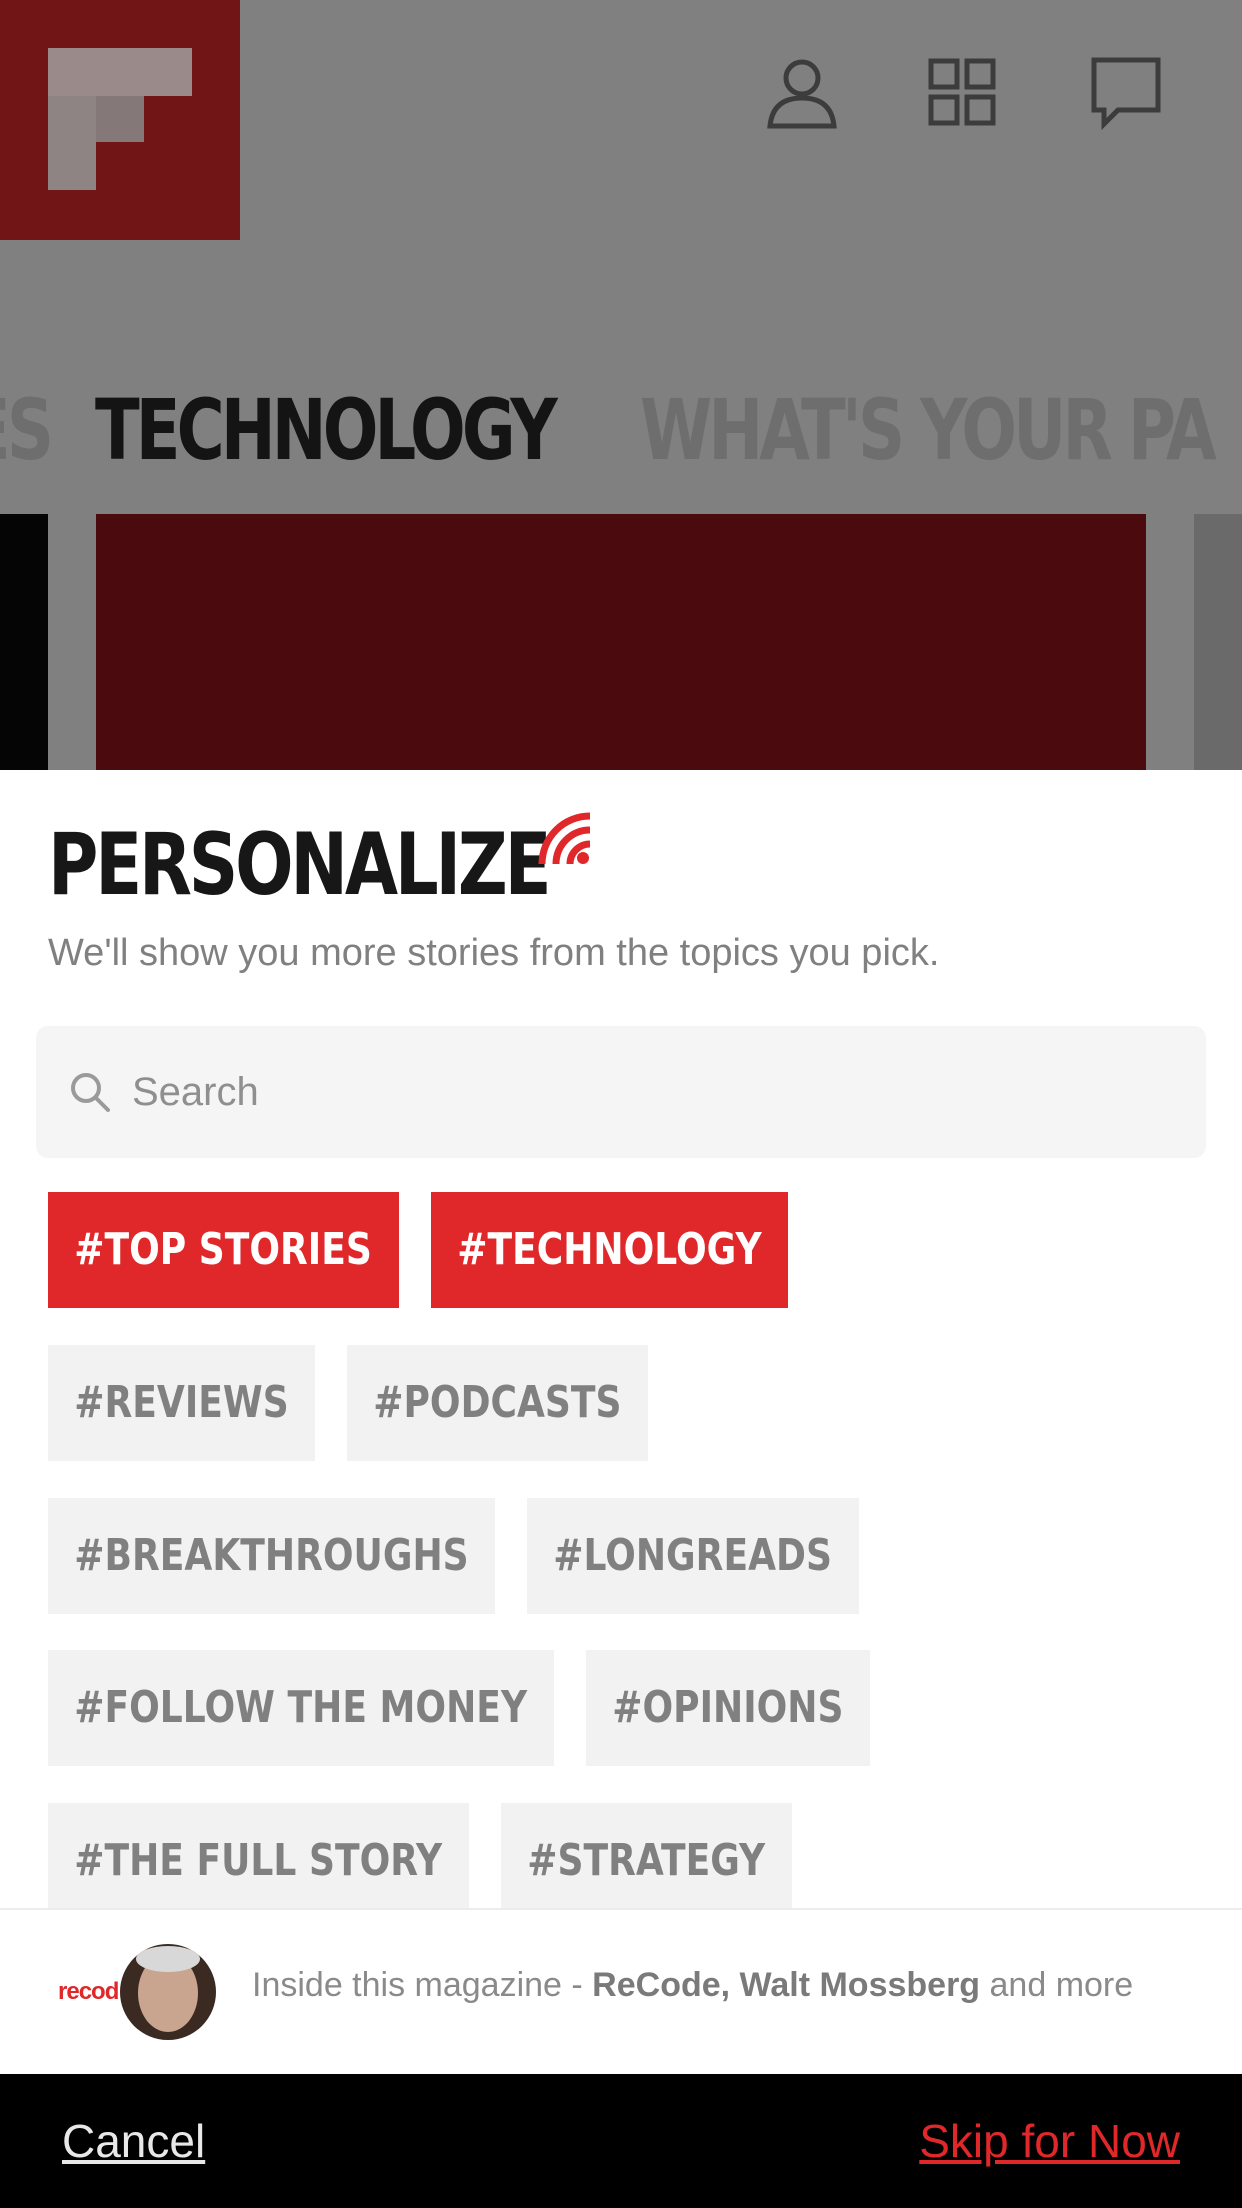 The width and height of the screenshot is (1242, 2208). Describe the element at coordinates (195, 1092) in the screenshot. I see `search-placeholder: Search` at that location.